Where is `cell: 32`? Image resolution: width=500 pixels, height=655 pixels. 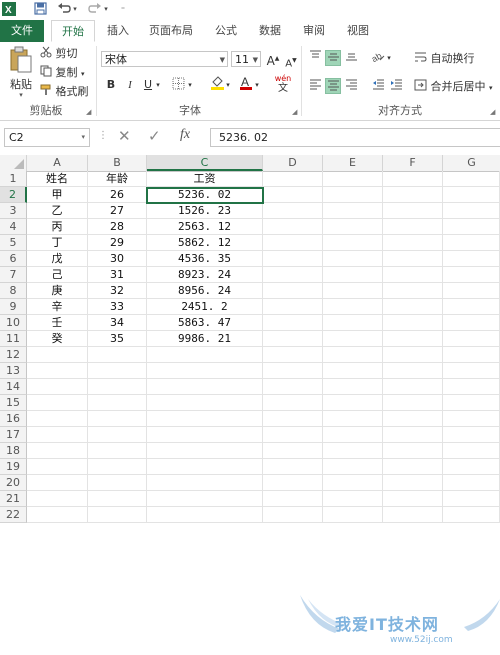
cell: 32 is located at coordinates (117, 291).